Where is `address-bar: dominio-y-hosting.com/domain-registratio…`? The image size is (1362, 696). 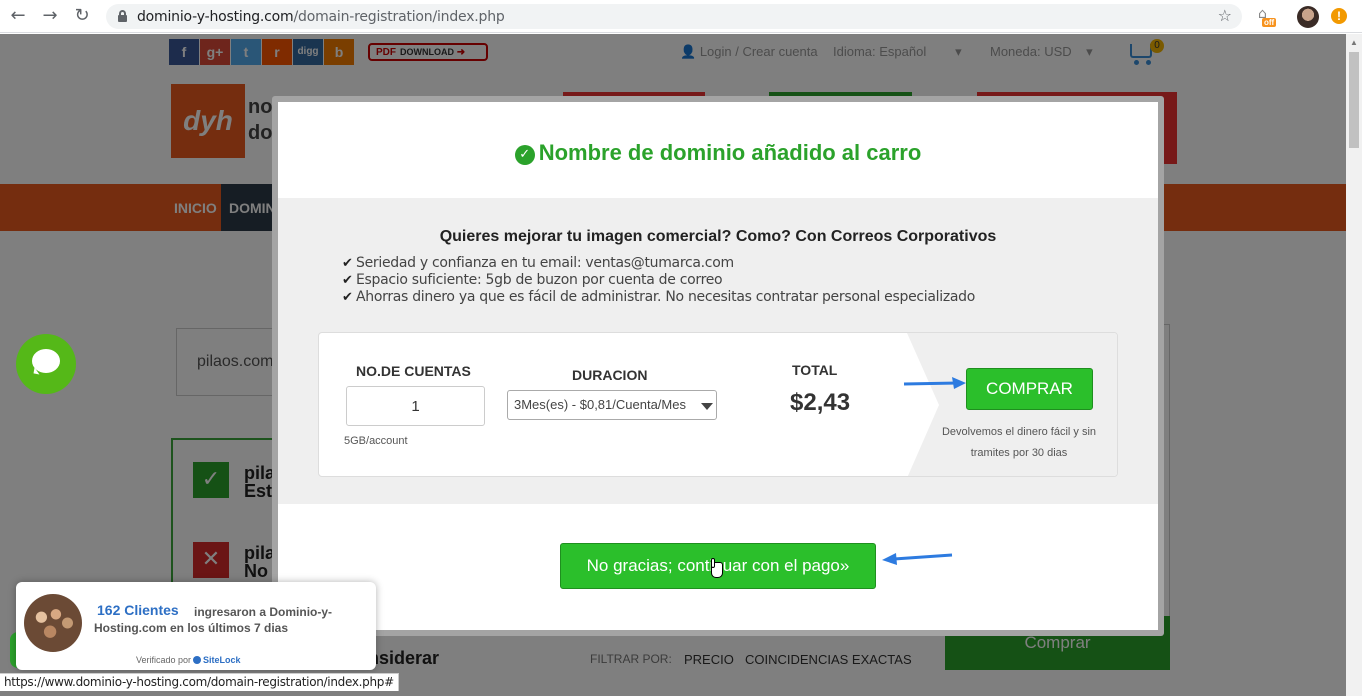 address-bar: dominio-y-hosting.com/domain-registratio… is located at coordinates (674, 16).